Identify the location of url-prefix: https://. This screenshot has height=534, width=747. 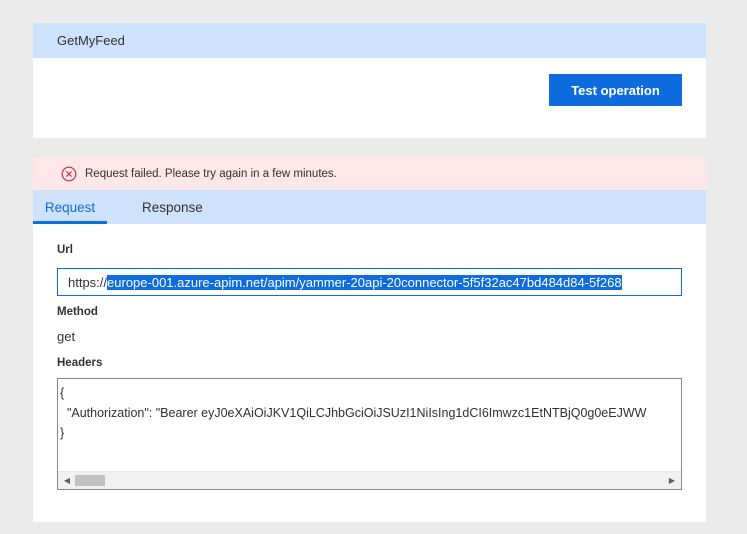
(88, 282).